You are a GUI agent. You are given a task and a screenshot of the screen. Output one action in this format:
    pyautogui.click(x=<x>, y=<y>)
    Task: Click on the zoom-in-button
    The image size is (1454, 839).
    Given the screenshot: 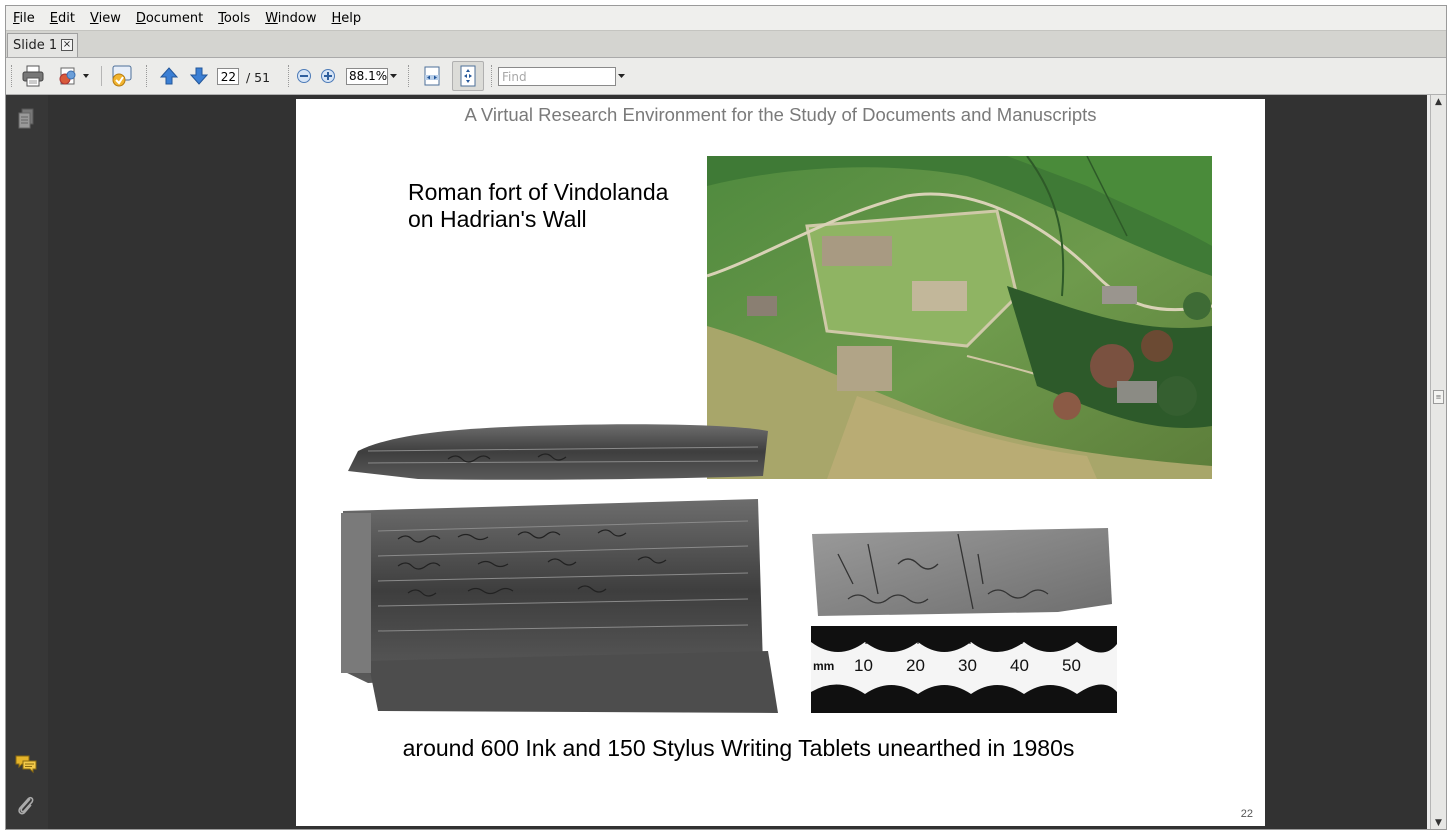 What is the action you would take?
    pyautogui.click(x=328, y=76)
    